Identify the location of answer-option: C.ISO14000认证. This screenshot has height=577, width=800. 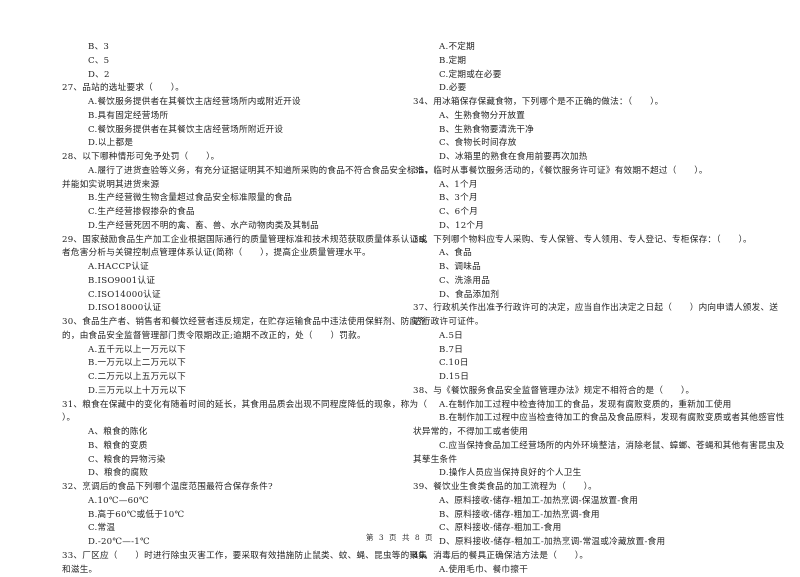
(234, 296).